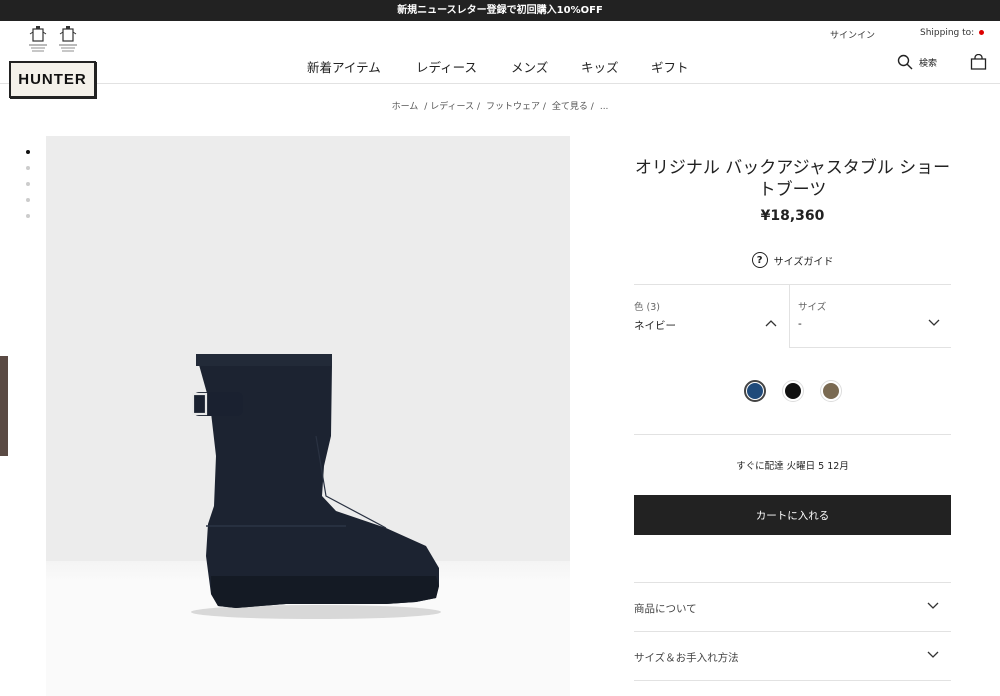 The width and height of the screenshot is (1000, 696). Describe the element at coordinates (928, 63) in the screenshot. I see `search-label: 検索` at that location.